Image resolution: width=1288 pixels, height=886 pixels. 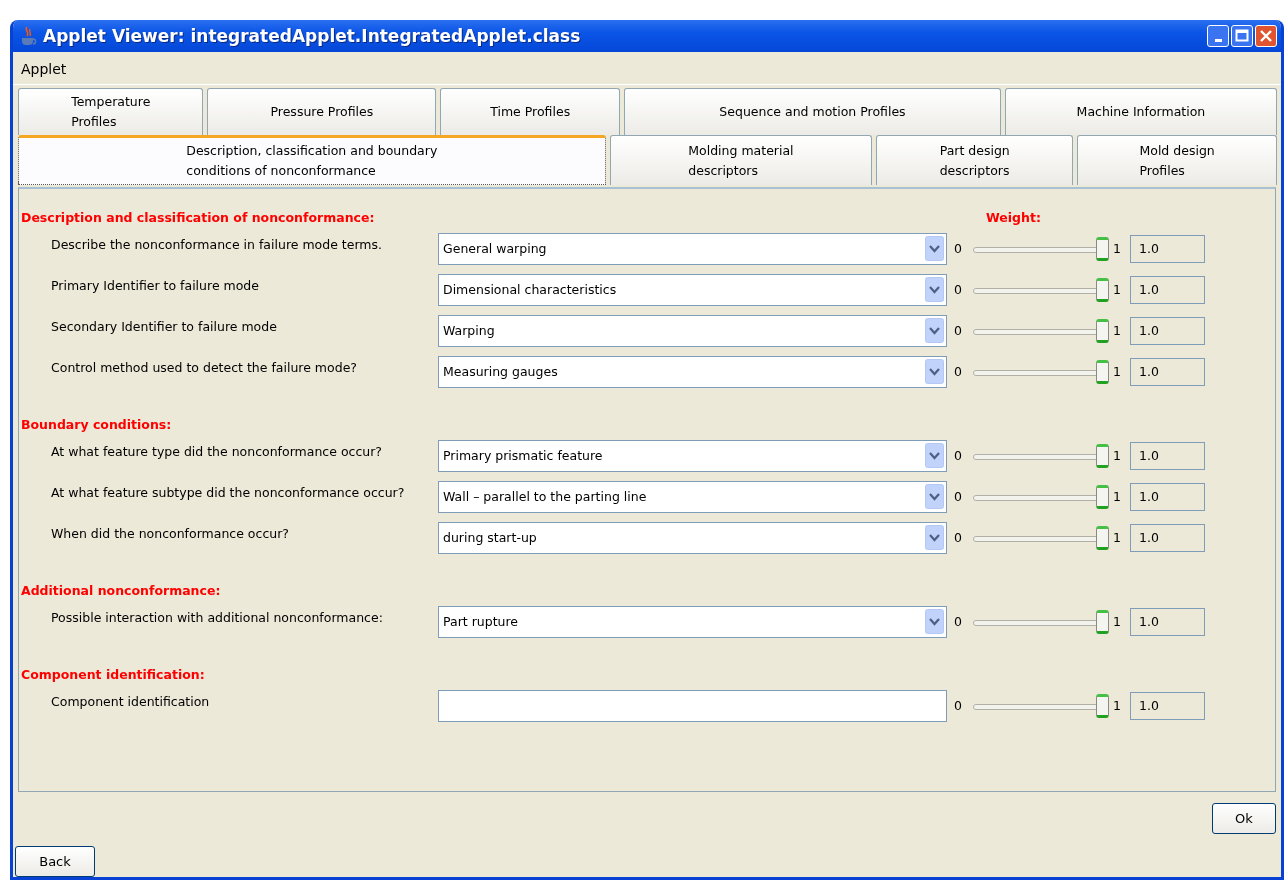 I want to click on field-label: Secondary Identifier to failure mode, so click(x=164, y=326).